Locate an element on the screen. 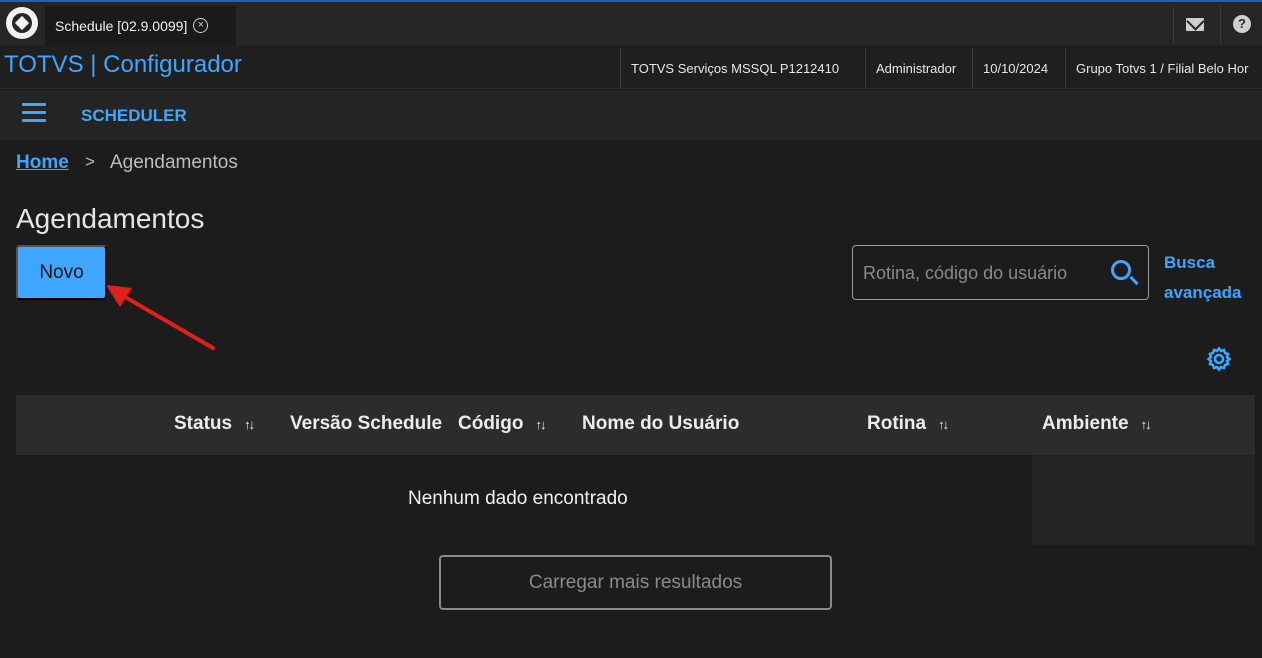 This screenshot has width=1262, height=658. column-header-nome-usuario: Nome do Usuário is located at coordinates (660, 424).